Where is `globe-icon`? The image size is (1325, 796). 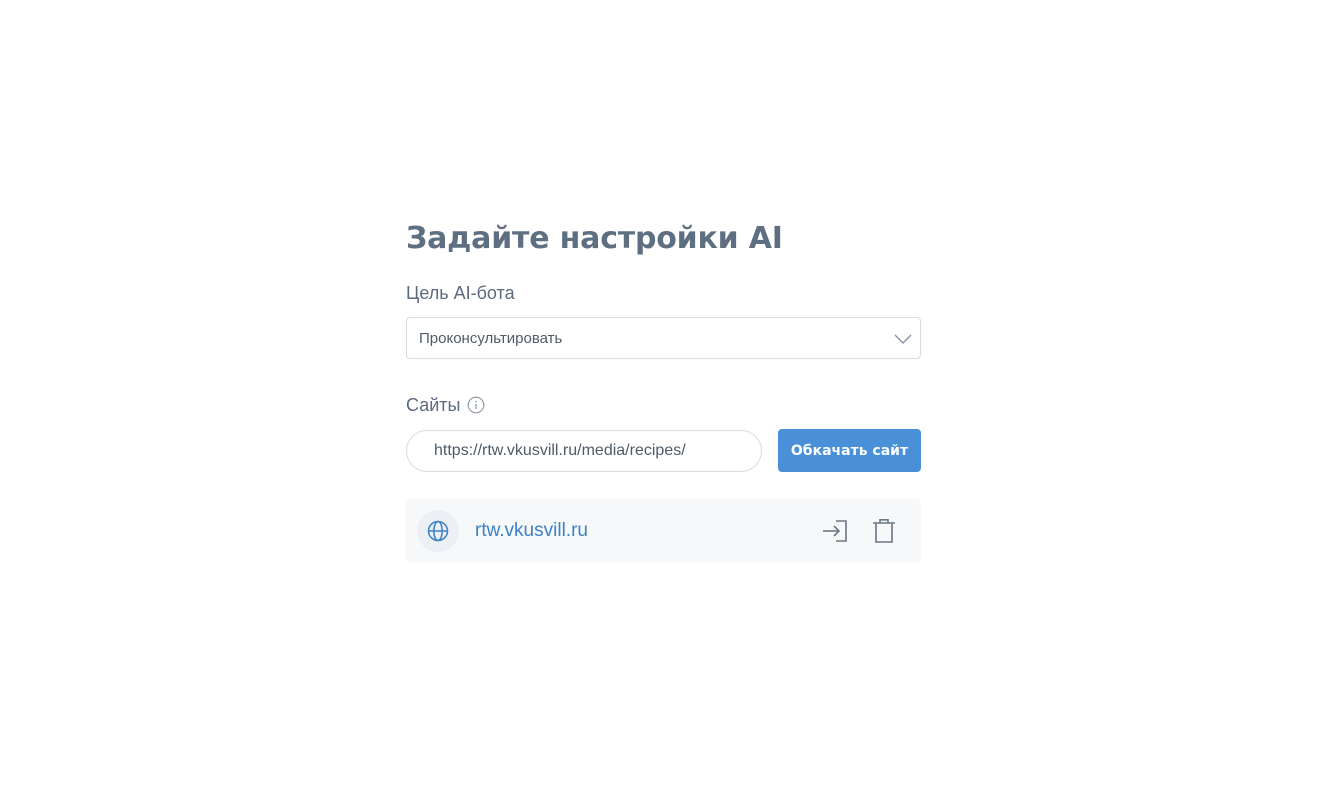
globe-icon is located at coordinates (438, 531).